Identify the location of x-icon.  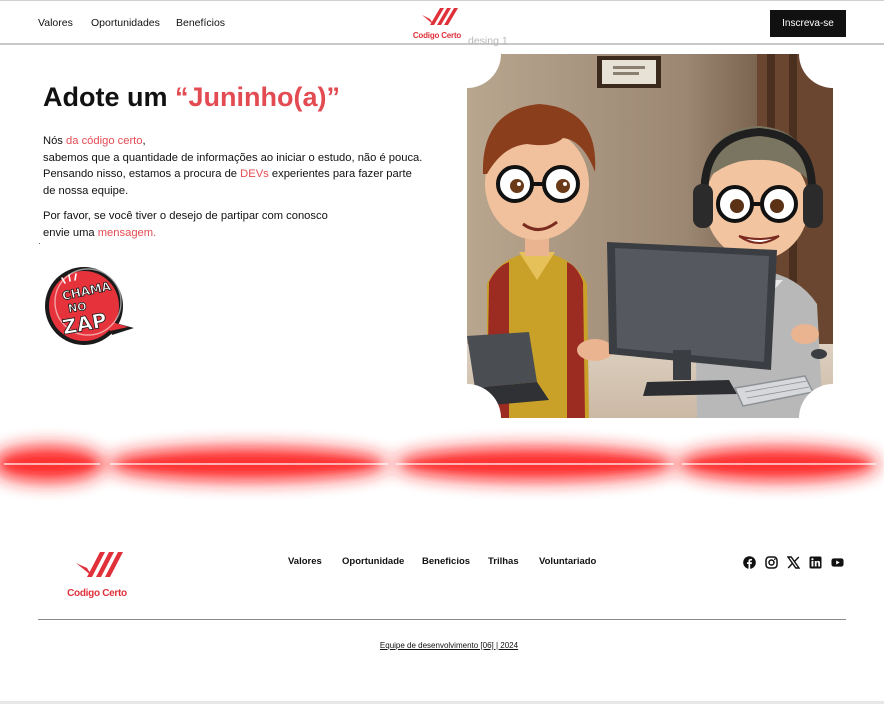
(793, 562).